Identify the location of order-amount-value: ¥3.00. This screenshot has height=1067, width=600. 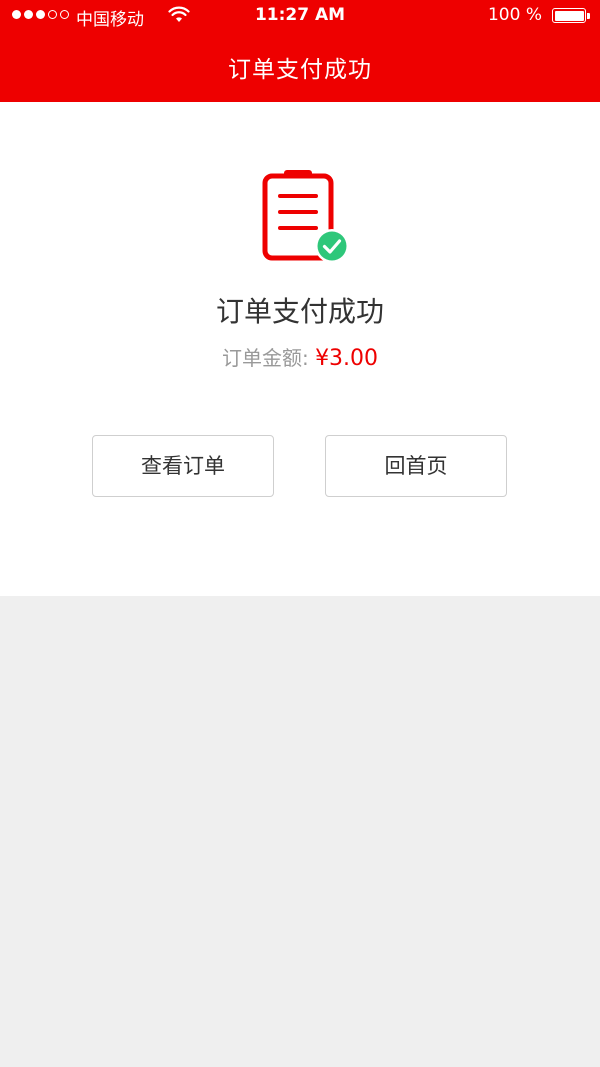
(347, 358).